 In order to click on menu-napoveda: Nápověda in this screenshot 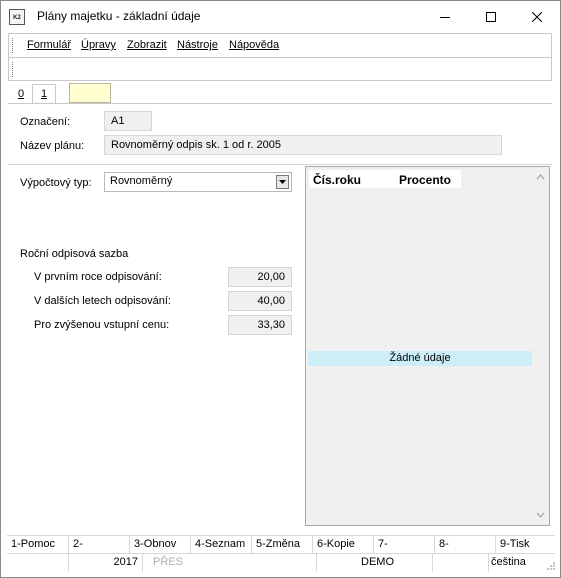, I will do `click(254, 45)`.